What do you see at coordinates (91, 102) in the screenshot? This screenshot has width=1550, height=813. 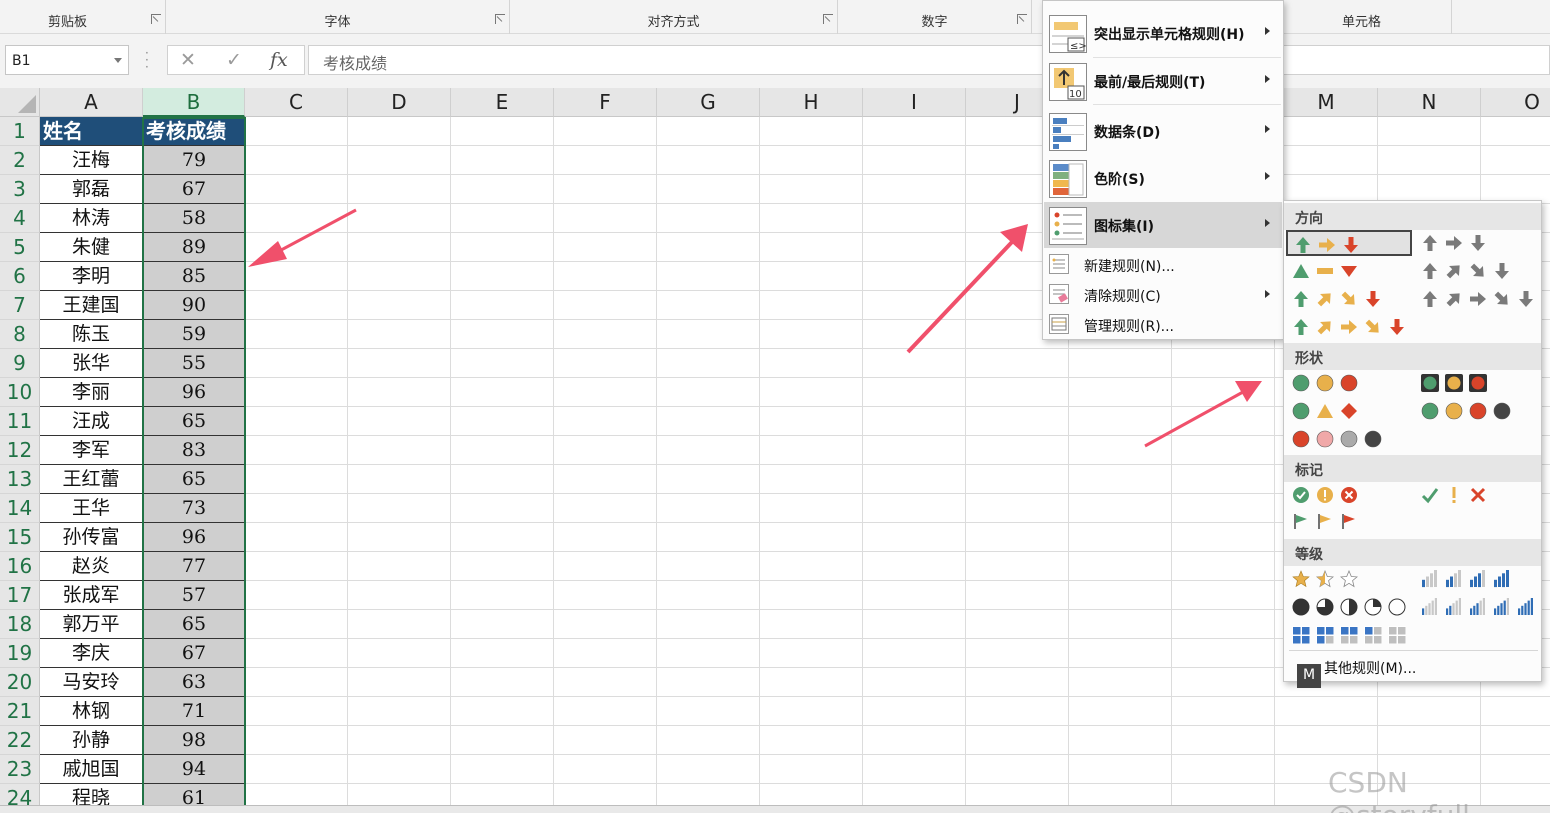 I see `column-header-a: A` at bounding box center [91, 102].